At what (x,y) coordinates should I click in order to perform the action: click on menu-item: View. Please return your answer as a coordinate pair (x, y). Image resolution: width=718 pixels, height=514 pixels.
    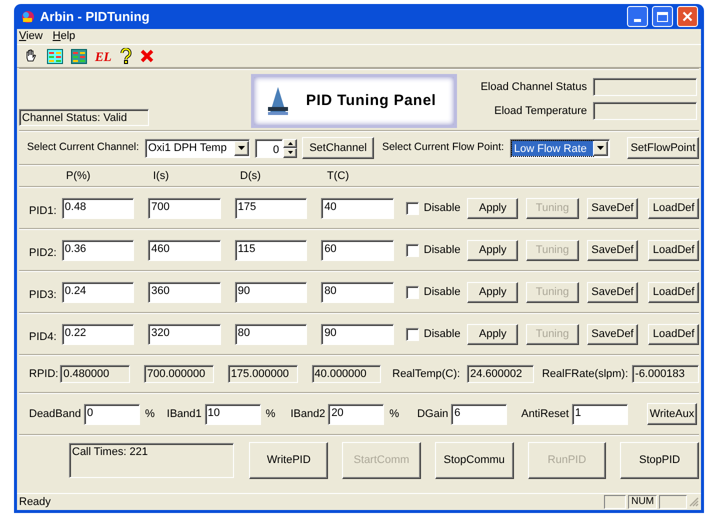
    Looking at the image, I should click on (31, 36).